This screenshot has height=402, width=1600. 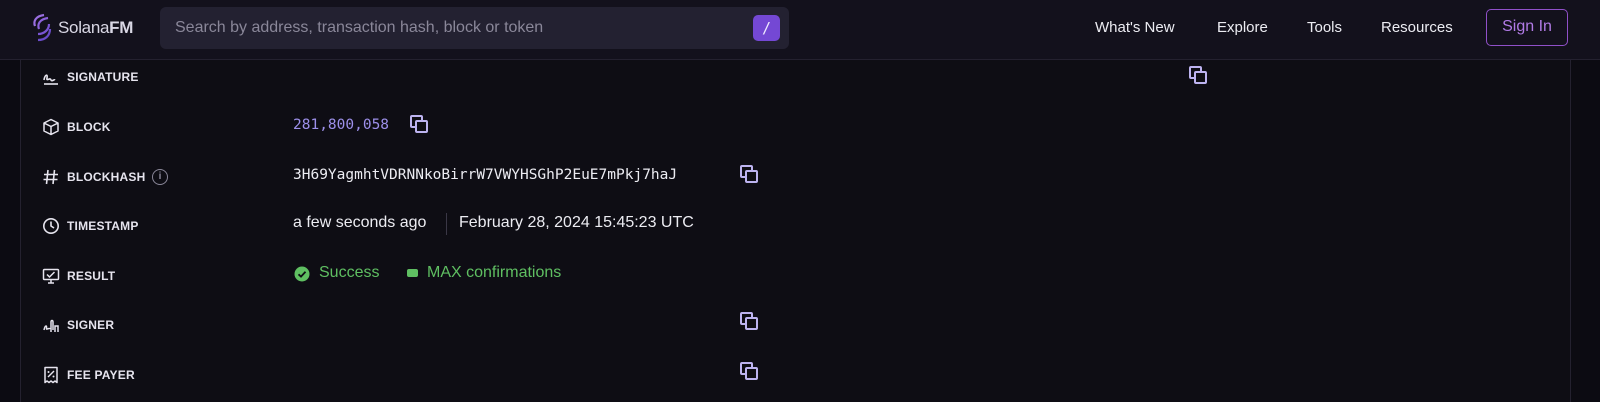 What do you see at coordinates (101, 375) in the screenshot?
I see `fee-payer-label: FEE PAYER` at bounding box center [101, 375].